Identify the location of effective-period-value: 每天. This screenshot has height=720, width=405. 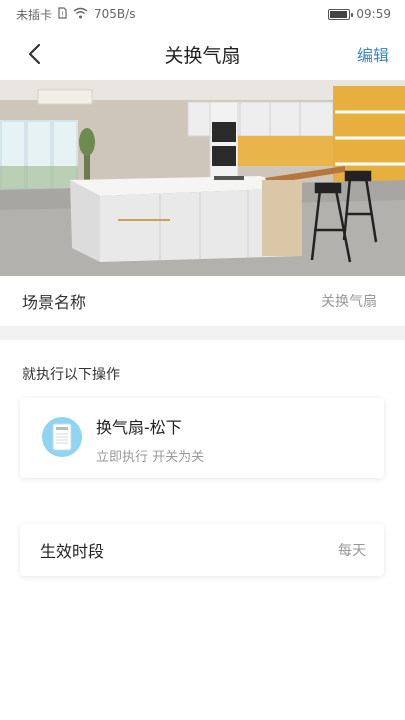
(352, 551).